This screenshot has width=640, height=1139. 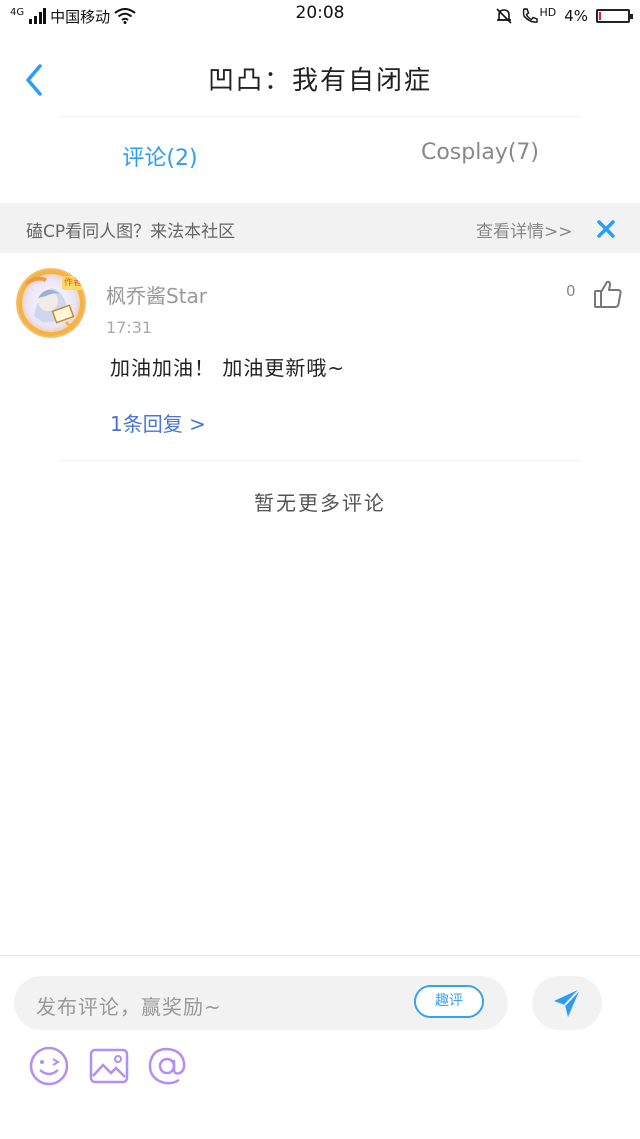 I want to click on status-right: HD 4%, so click(x=564, y=16).